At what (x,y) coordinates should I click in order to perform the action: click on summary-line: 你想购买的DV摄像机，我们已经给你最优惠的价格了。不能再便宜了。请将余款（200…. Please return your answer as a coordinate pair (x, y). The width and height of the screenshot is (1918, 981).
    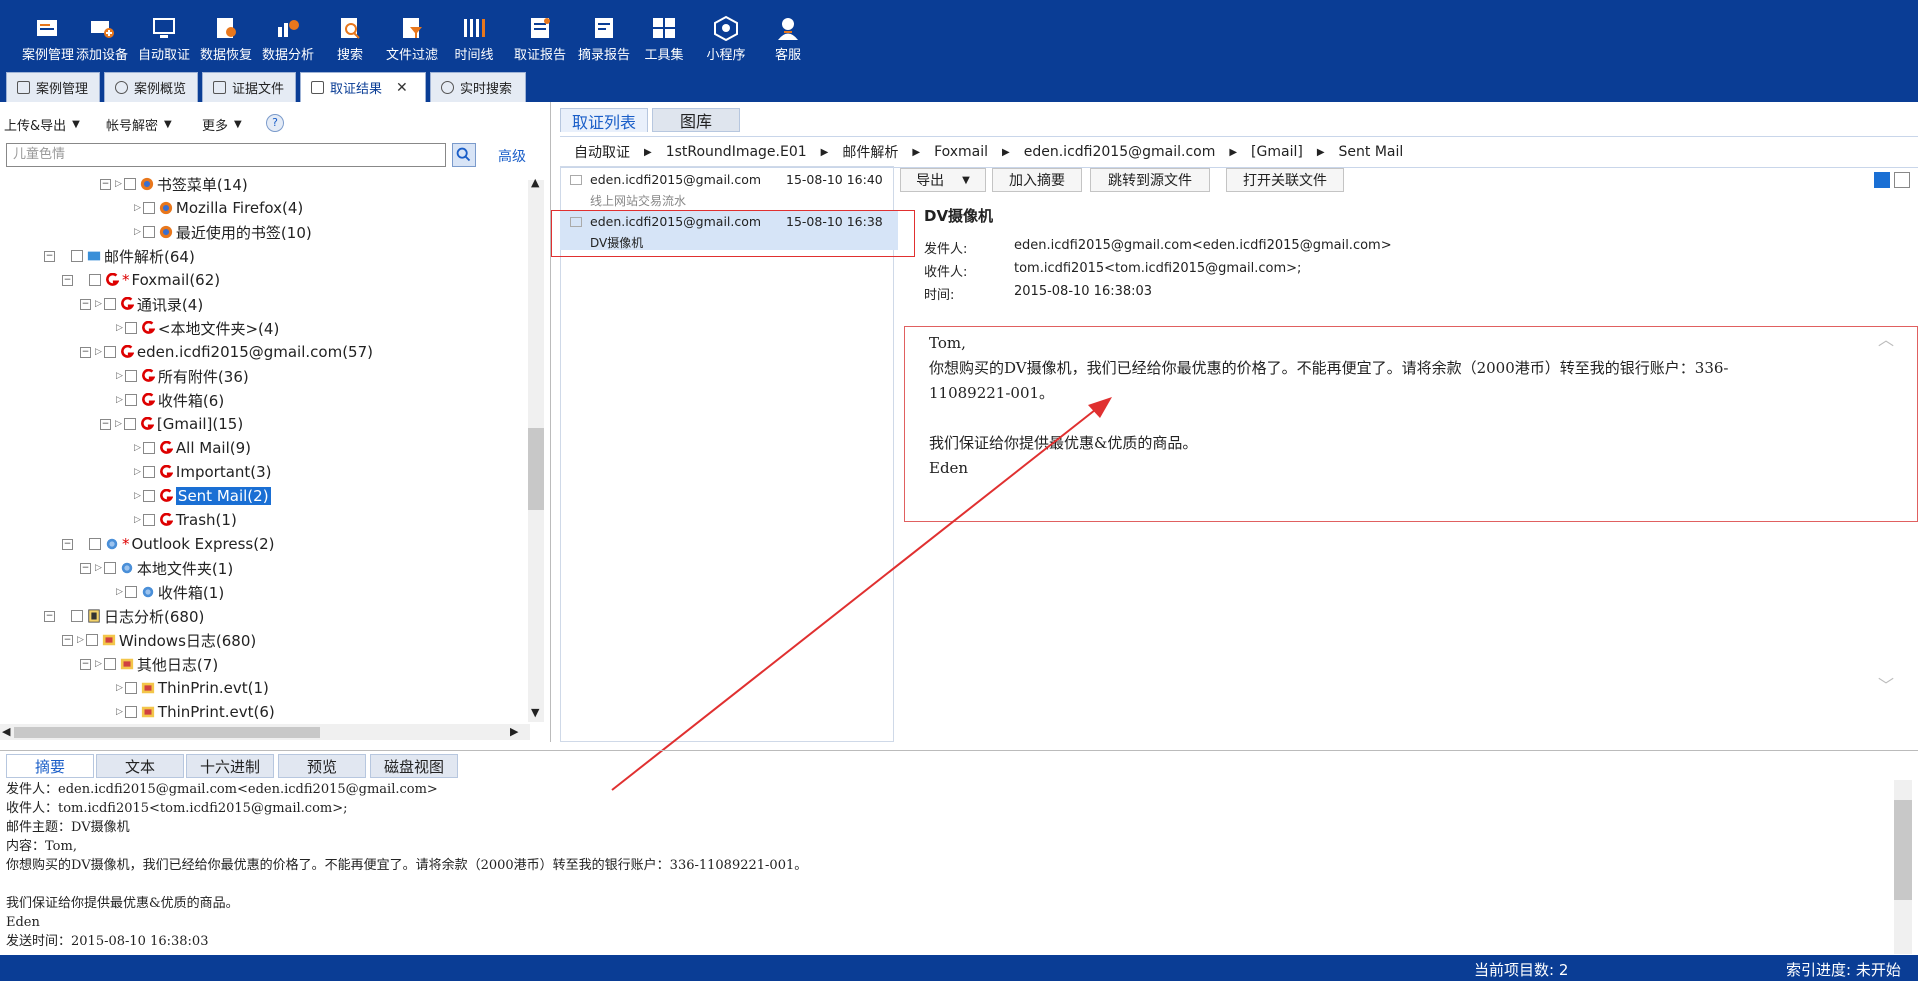
    Looking at the image, I should click on (407, 865).